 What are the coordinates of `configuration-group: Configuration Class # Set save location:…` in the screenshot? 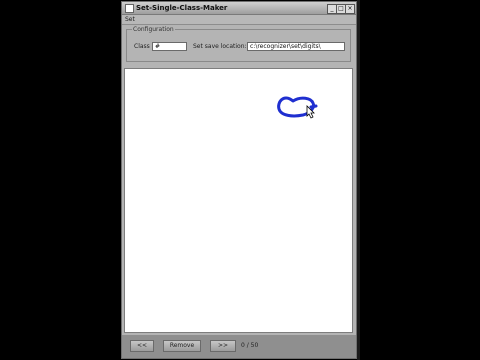 It's located at (238, 43).